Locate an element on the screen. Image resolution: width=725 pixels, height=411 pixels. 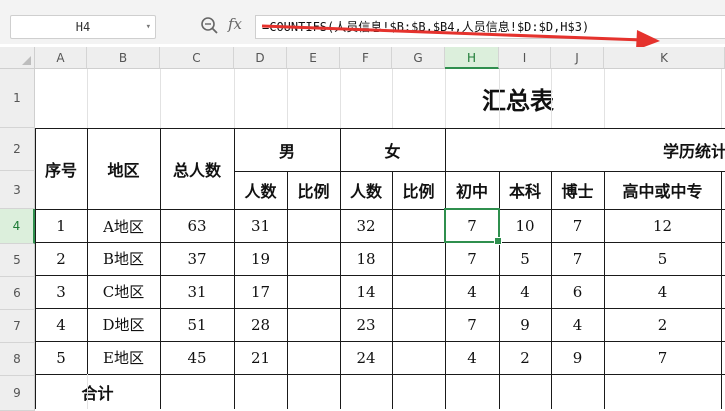
cell-gaozhong: 2 is located at coordinates (662, 324).